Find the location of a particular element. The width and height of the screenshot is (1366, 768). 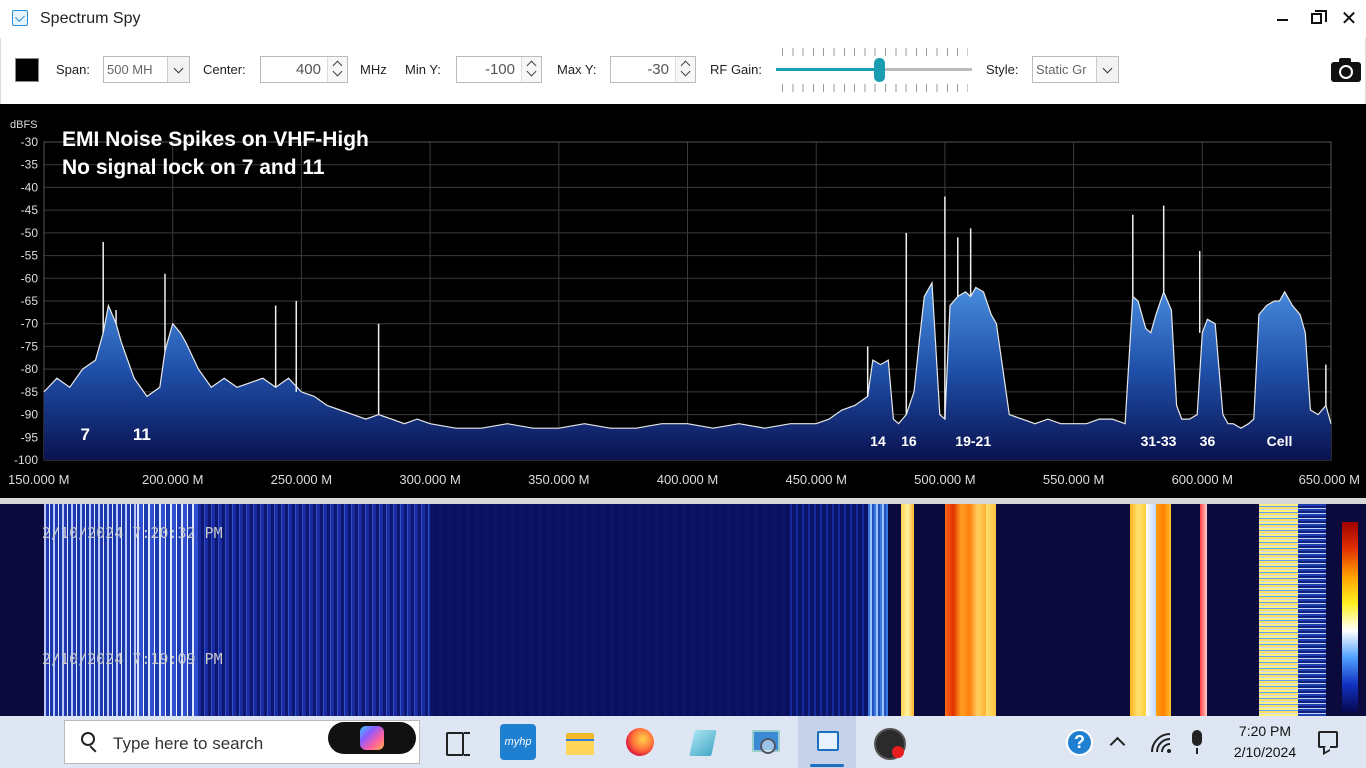

maximize-button is located at coordinates (1316, 18).